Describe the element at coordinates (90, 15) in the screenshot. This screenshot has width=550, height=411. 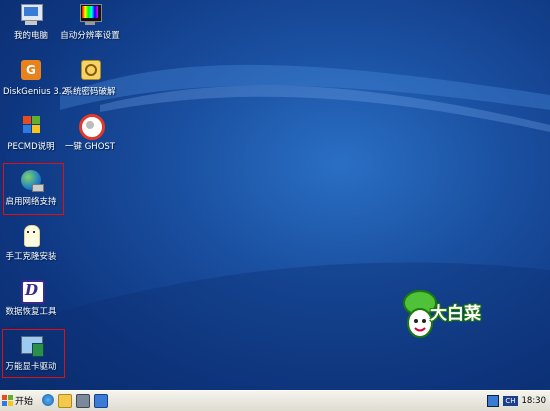
I see `resolution-icon` at that location.